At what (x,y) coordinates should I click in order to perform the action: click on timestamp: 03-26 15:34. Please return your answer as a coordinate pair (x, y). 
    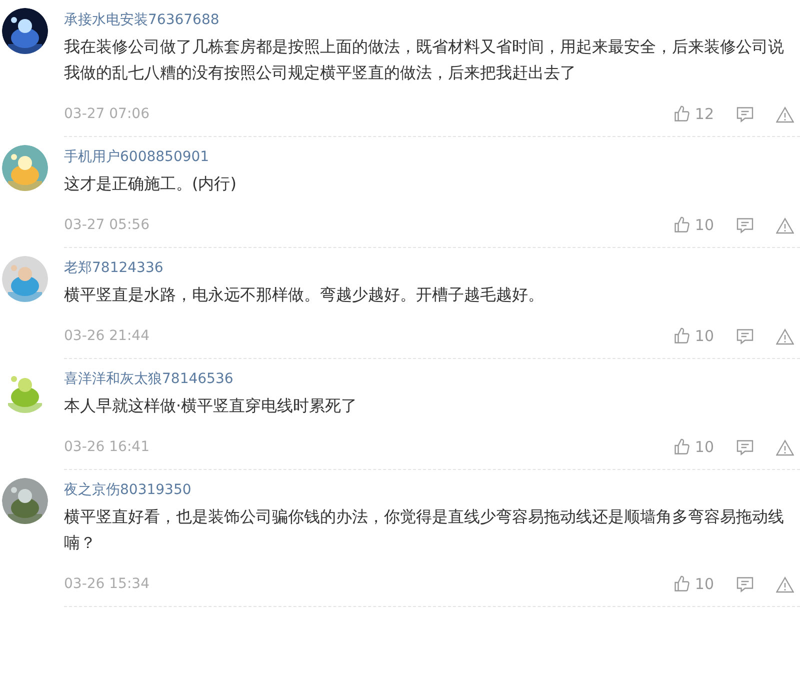
    Looking at the image, I should click on (107, 584).